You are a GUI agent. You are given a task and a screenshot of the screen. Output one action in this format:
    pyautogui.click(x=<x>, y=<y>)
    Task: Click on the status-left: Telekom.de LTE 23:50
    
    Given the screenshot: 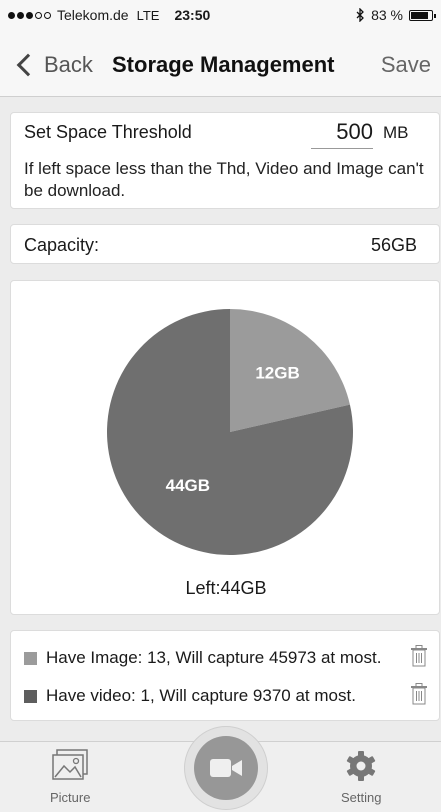 What is the action you would take?
    pyautogui.click(x=109, y=15)
    